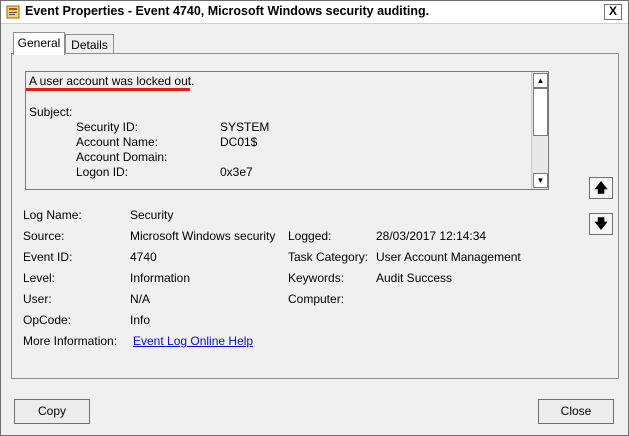  Describe the element at coordinates (160, 278) in the screenshot. I see `level-value: Information` at that location.